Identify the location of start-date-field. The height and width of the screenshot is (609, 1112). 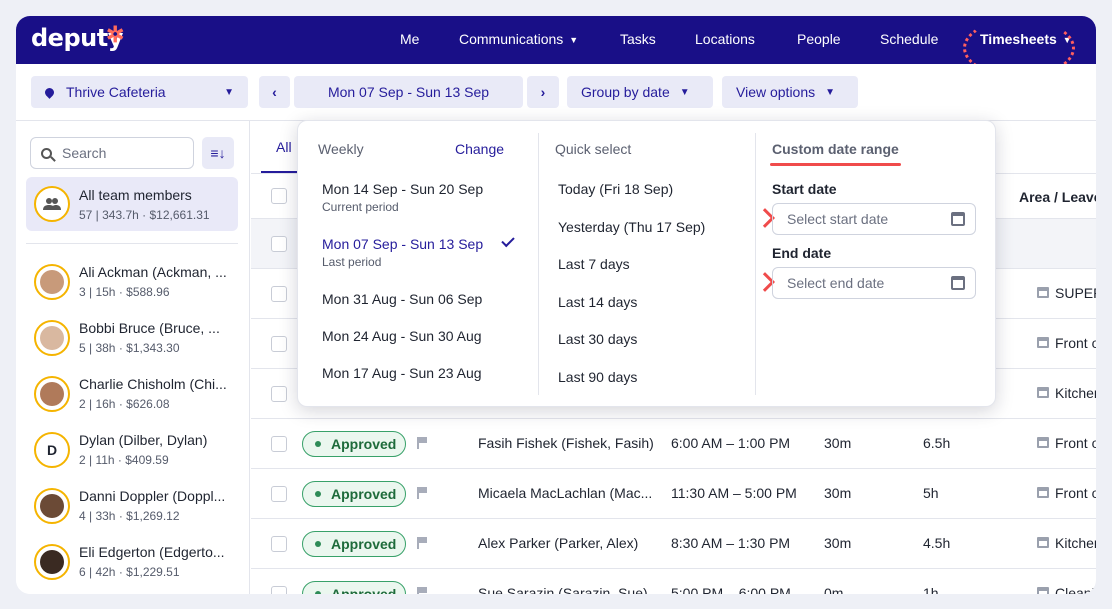
(874, 219).